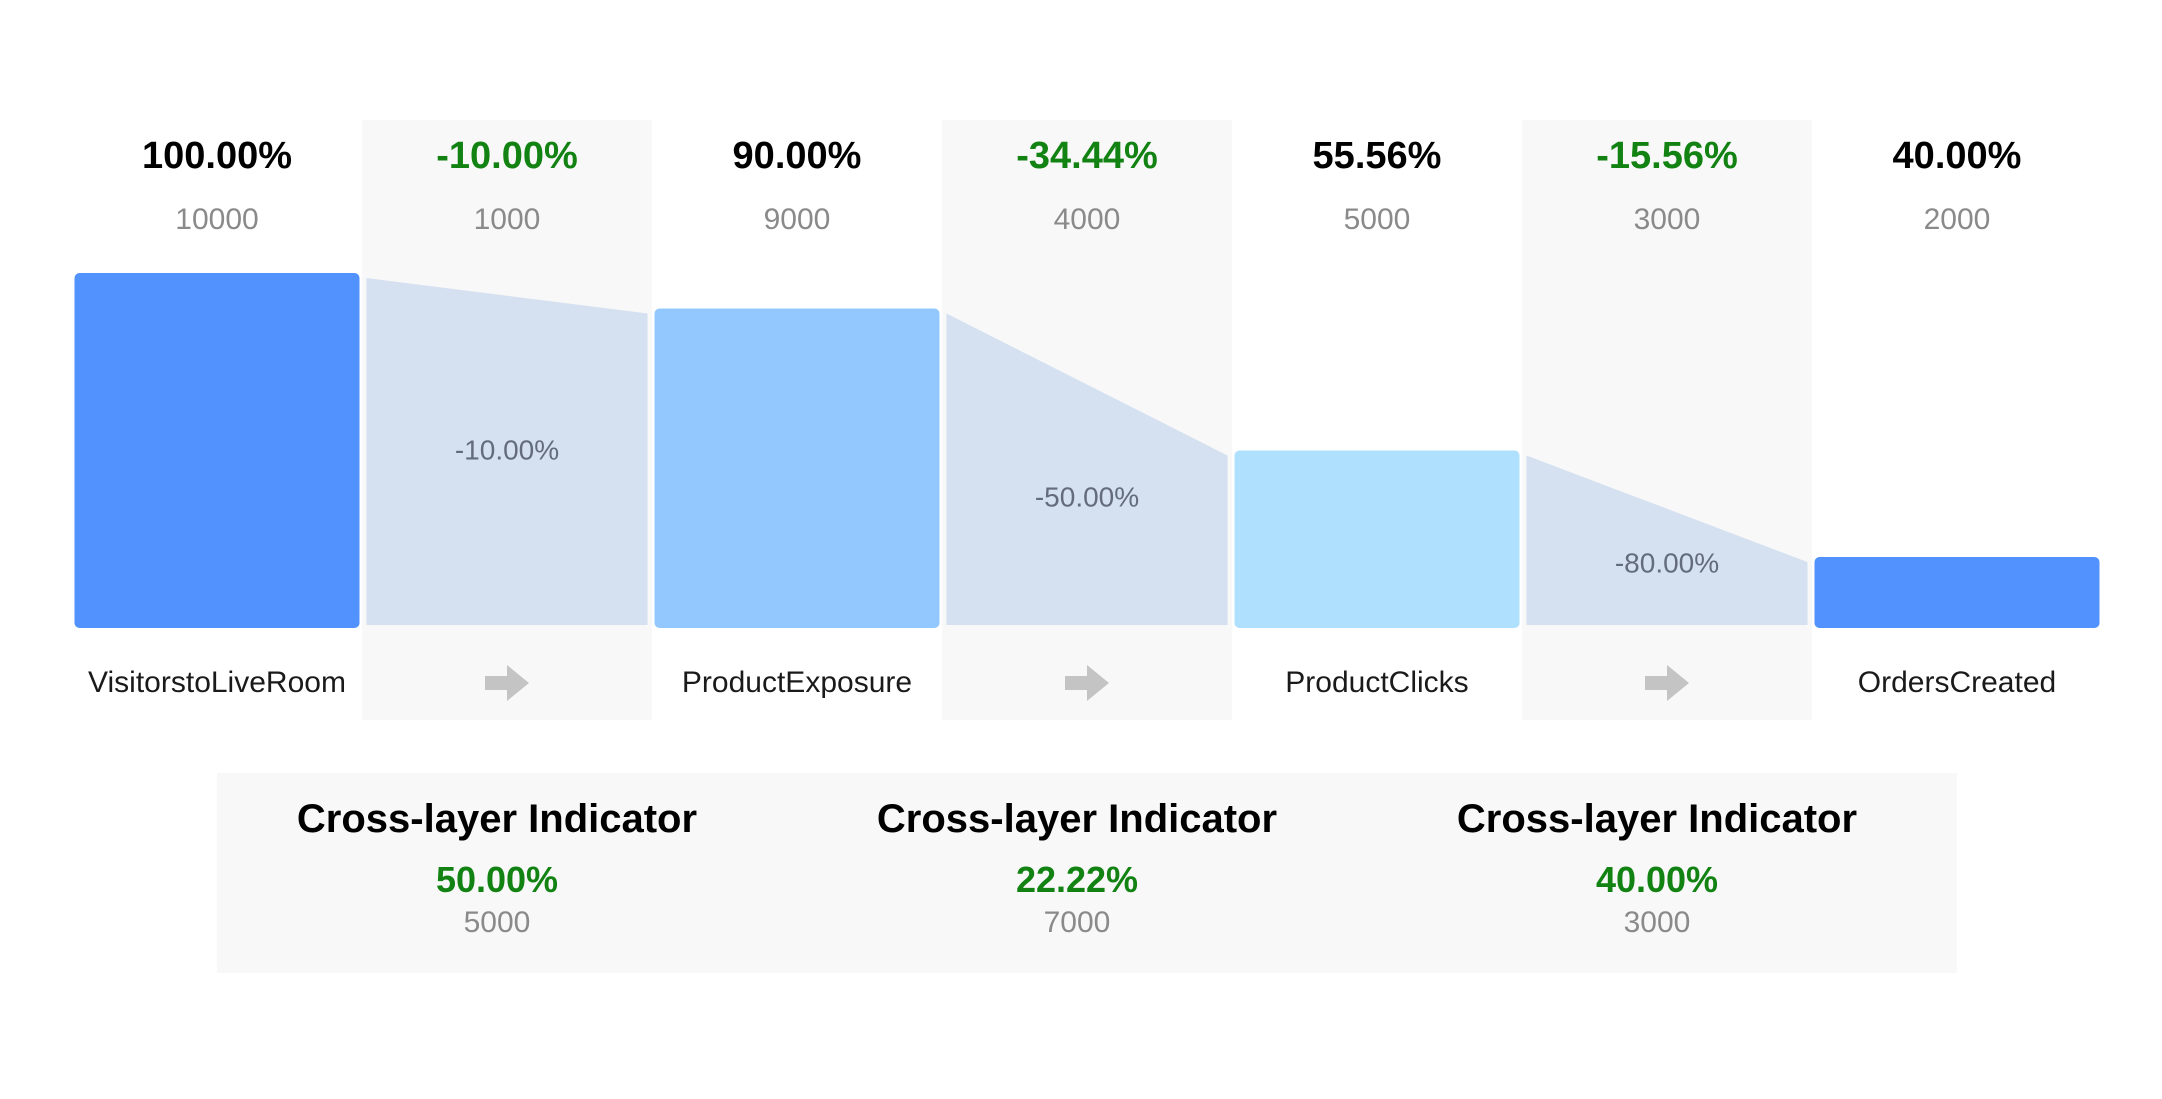 This screenshot has width=2162, height=1099. What do you see at coordinates (1087, 219) in the screenshot?
I see `change-value-label: 4000` at bounding box center [1087, 219].